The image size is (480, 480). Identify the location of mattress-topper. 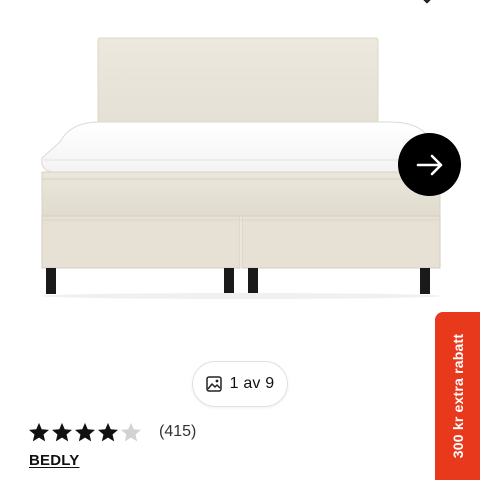
(240, 147).